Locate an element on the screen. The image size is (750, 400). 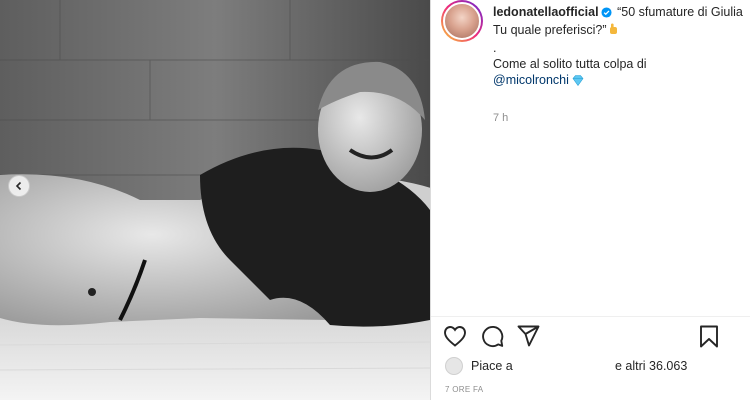
chevron-left-icon is located at coordinates (18, 186).